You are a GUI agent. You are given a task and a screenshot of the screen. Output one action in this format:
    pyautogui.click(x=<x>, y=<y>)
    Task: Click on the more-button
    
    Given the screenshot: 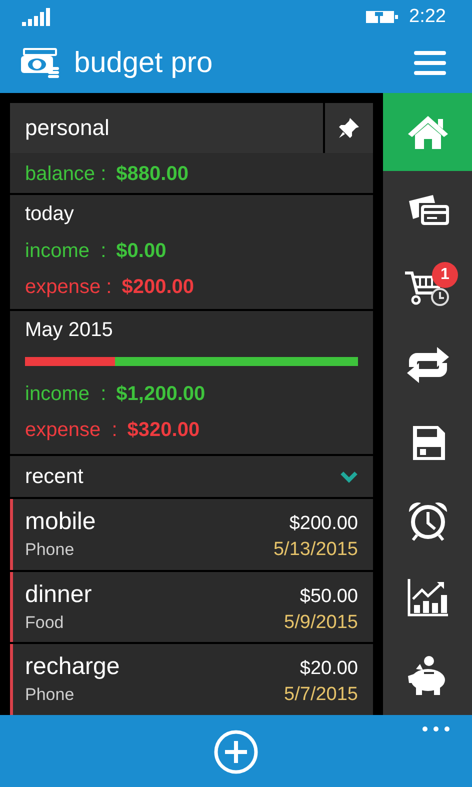 What is the action you would take?
    pyautogui.click(x=436, y=729)
    